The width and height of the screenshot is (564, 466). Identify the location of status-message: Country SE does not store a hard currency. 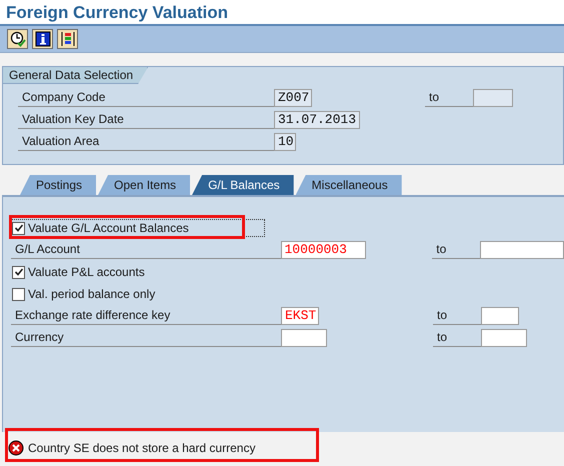
(142, 448).